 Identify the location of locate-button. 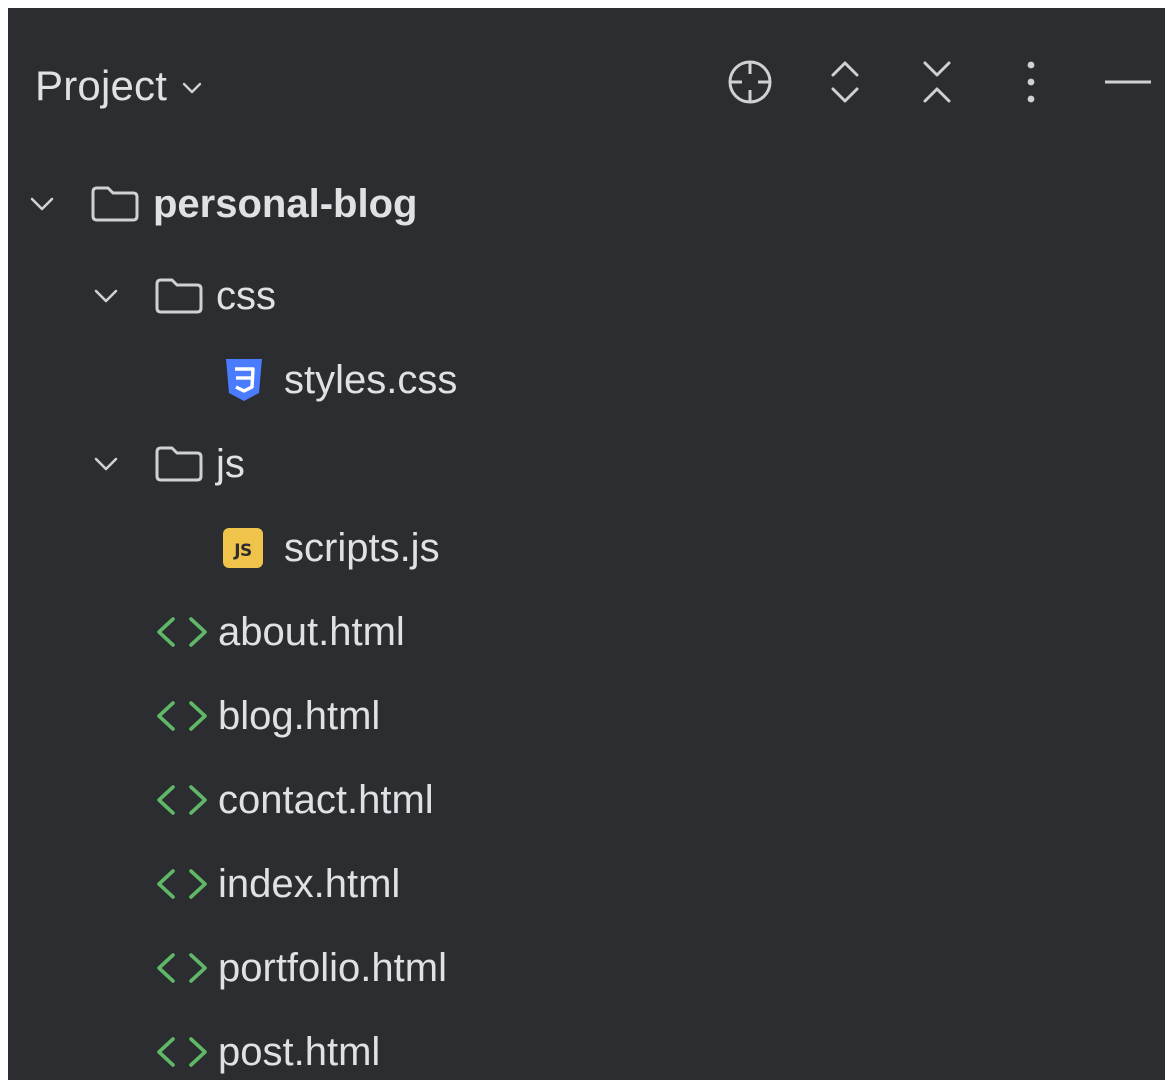
(750, 82).